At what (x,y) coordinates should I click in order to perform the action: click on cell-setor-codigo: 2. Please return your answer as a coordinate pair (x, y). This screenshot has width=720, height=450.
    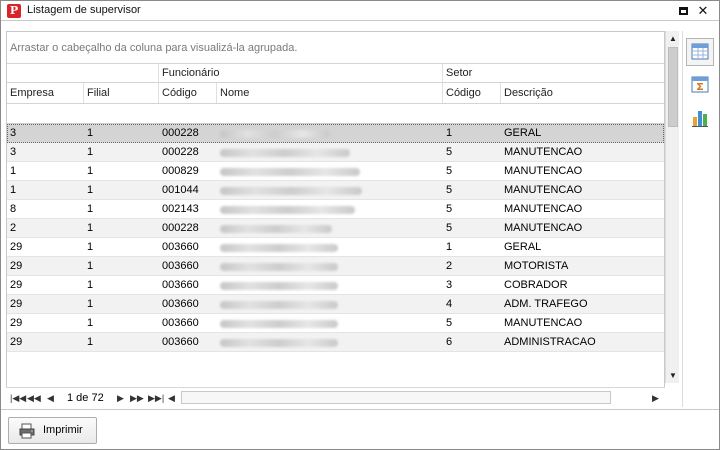
    Looking at the image, I should click on (449, 266).